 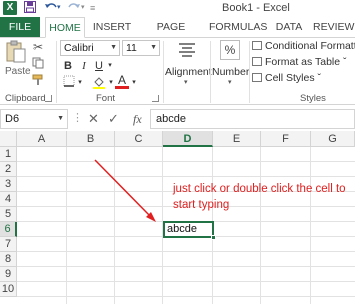 I want to click on conditional-formatting-icon, so click(x=257, y=45).